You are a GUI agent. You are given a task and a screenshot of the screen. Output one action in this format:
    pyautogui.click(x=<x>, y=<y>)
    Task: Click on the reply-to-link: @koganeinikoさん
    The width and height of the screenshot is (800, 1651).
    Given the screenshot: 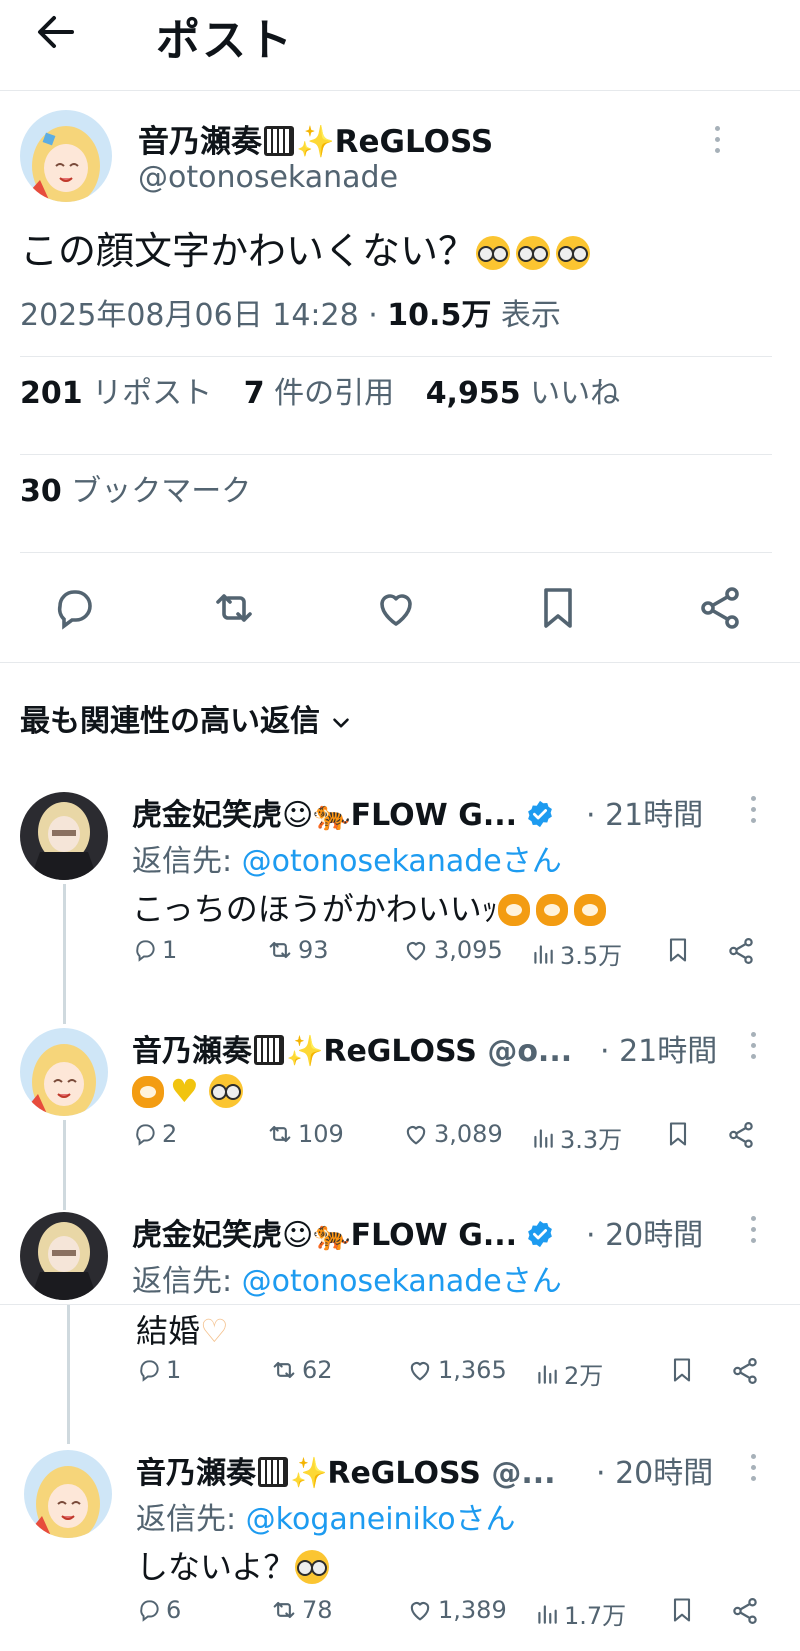 What is the action you would take?
    pyautogui.click(x=381, y=1519)
    